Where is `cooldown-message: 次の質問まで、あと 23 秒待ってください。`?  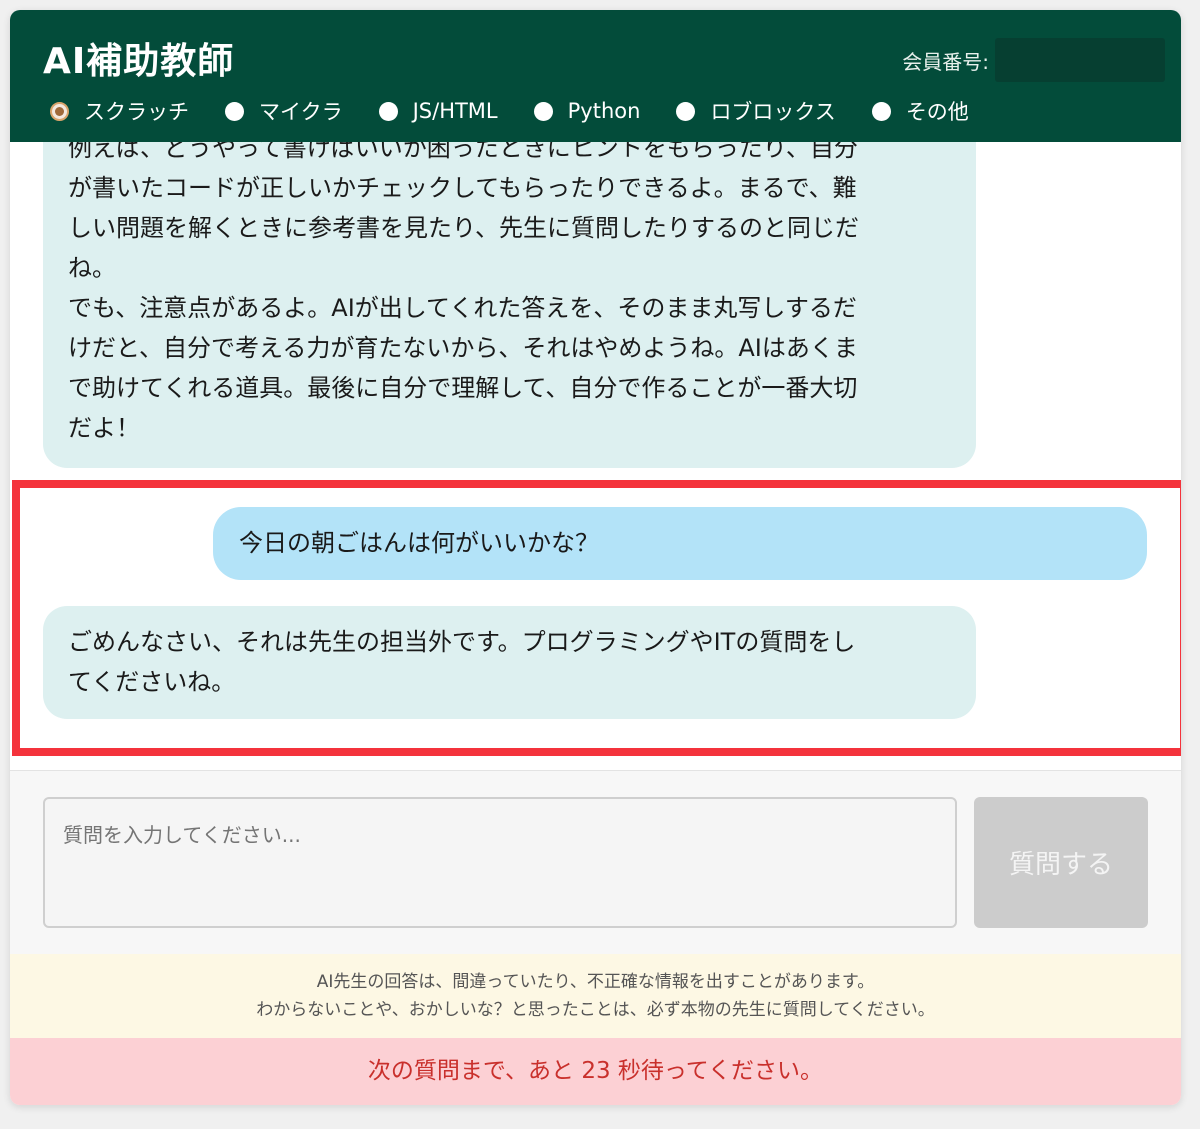 cooldown-message: 次の質問まで、あと 23 秒待ってください。 is located at coordinates (595, 1071).